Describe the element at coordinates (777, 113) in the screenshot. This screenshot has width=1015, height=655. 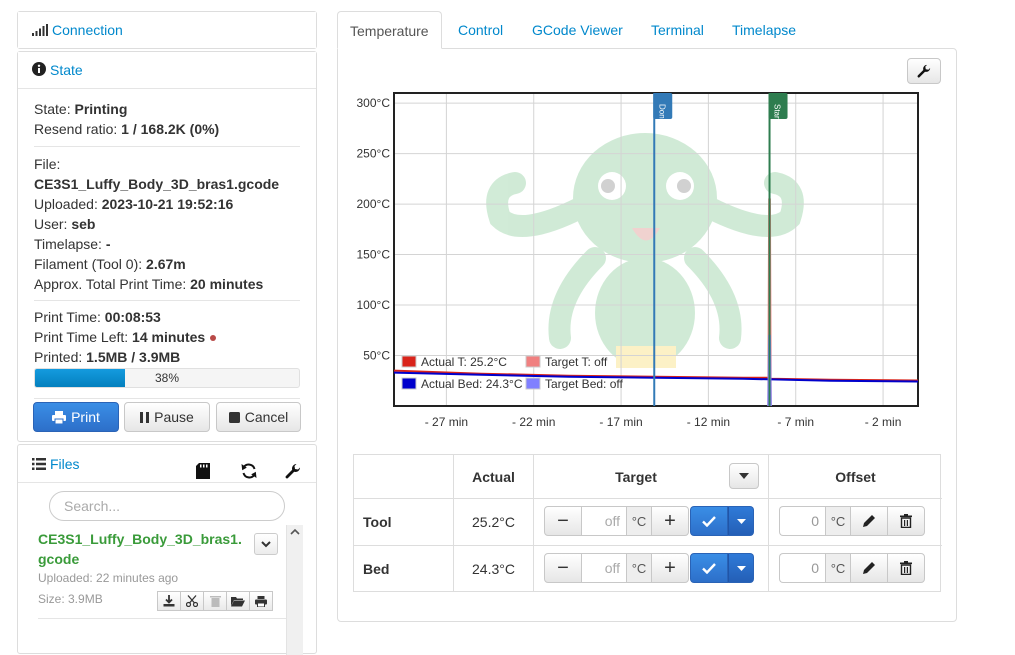
I see `marker-label-1: Start` at that location.